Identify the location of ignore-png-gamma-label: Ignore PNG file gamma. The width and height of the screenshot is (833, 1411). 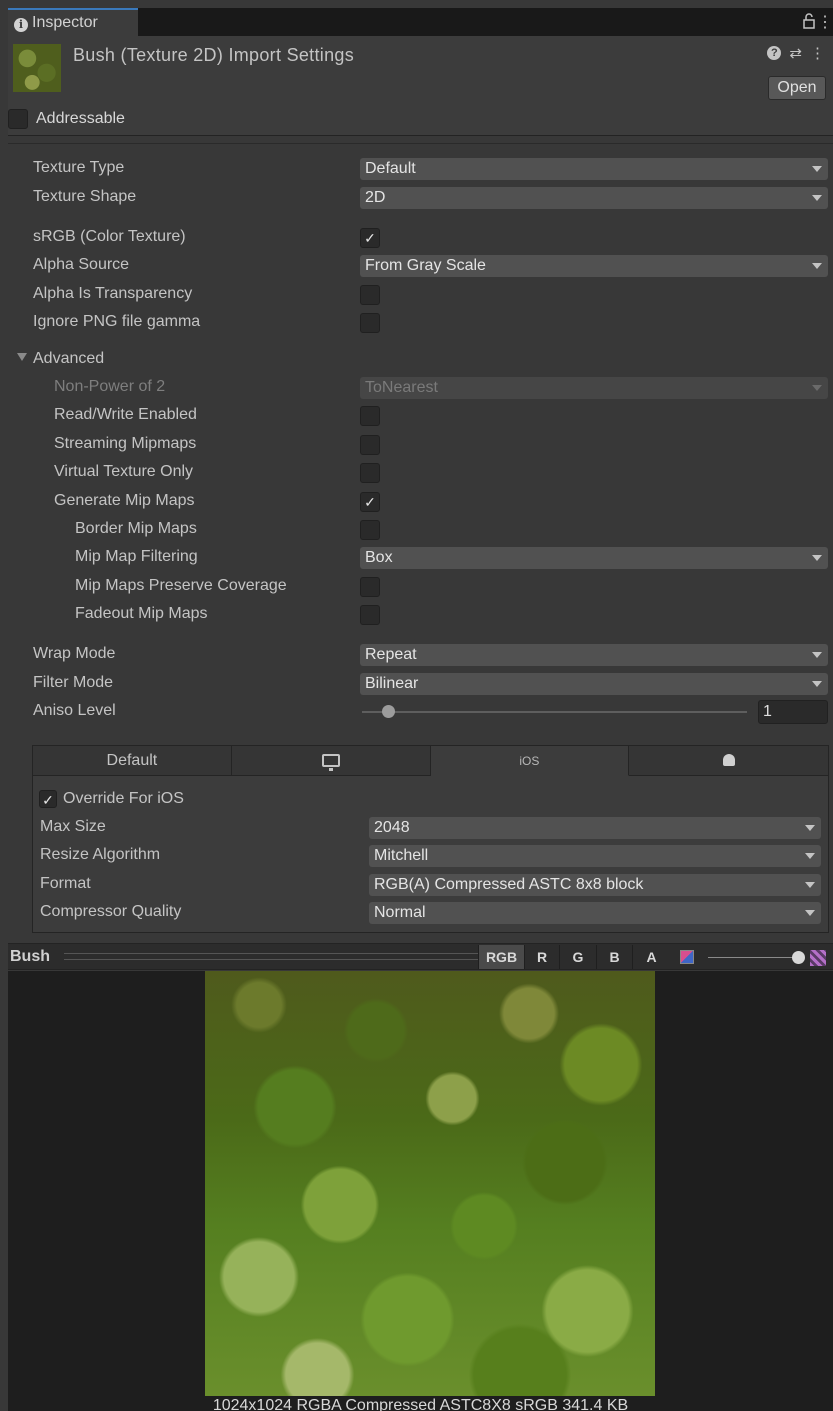
(117, 321).